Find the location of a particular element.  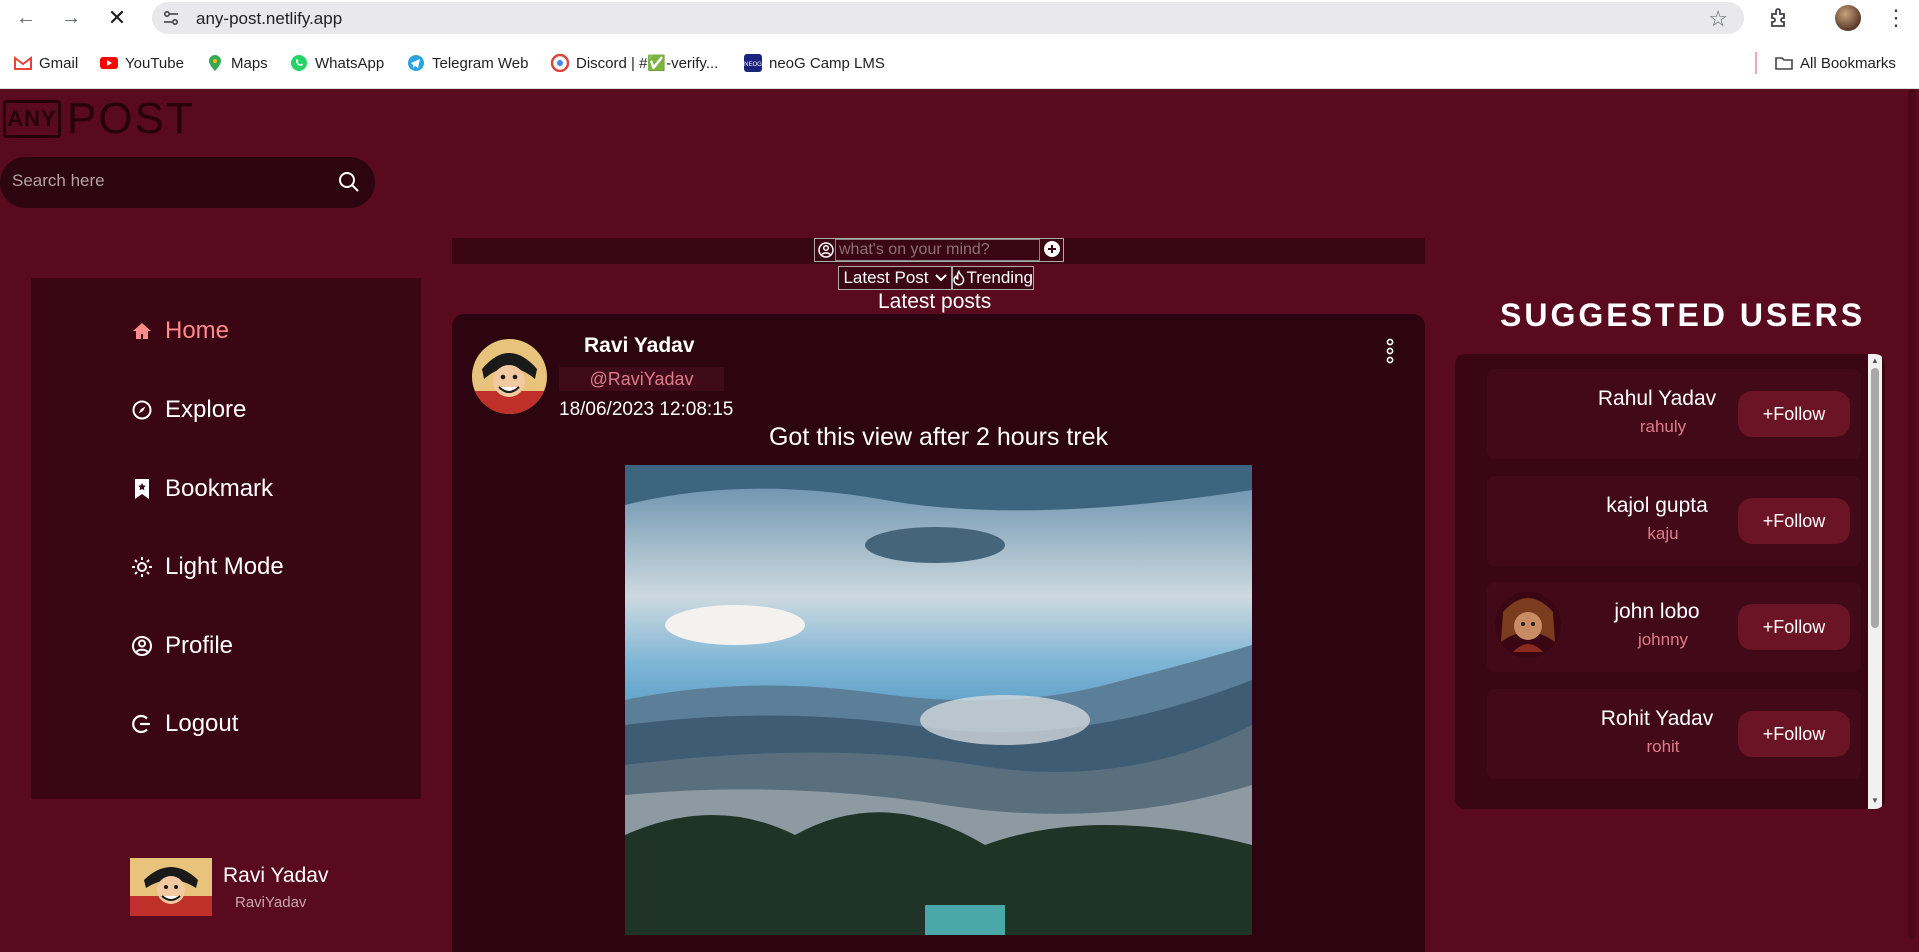

bookmark-label: neoG Camp LMS is located at coordinates (827, 63).